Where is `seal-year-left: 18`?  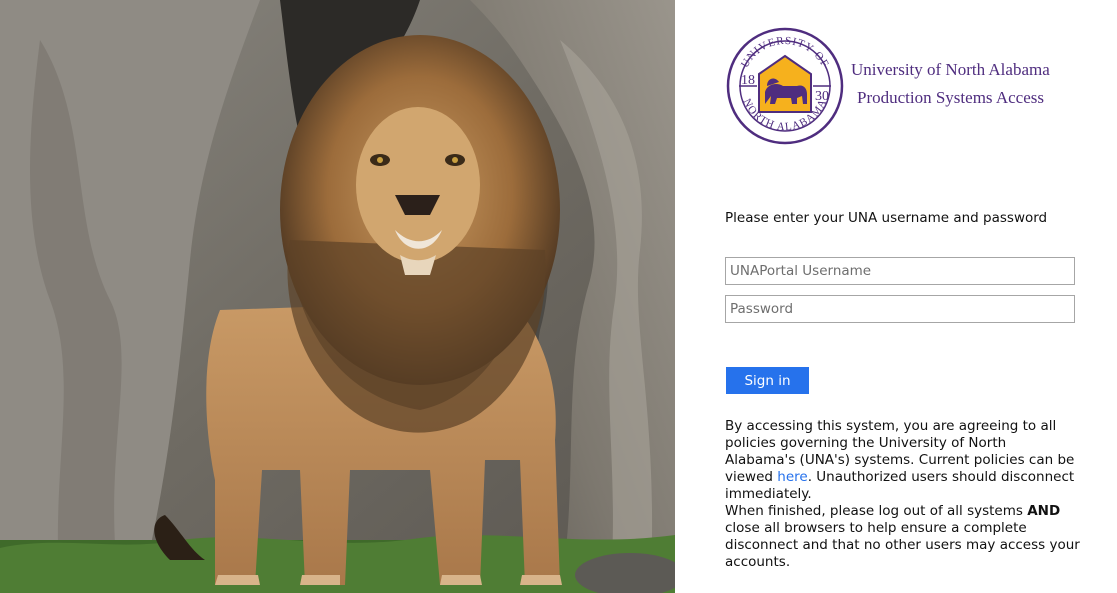 seal-year-left: 18 is located at coordinates (748, 80).